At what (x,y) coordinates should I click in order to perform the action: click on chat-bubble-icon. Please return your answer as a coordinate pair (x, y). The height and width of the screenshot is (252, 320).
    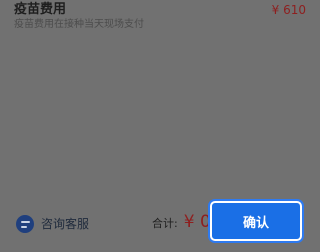
    Looking at the image, I should click on (25, 224).